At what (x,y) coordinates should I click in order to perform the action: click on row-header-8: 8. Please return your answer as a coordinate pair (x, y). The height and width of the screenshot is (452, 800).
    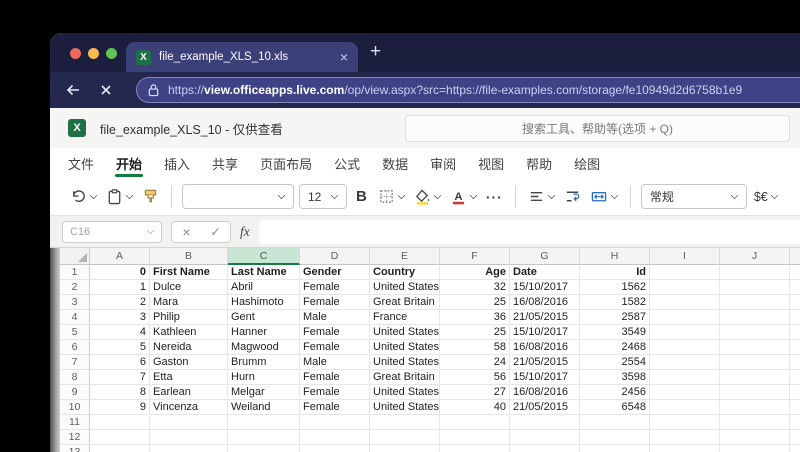
    Looking at the image, I should click on (75, 377).